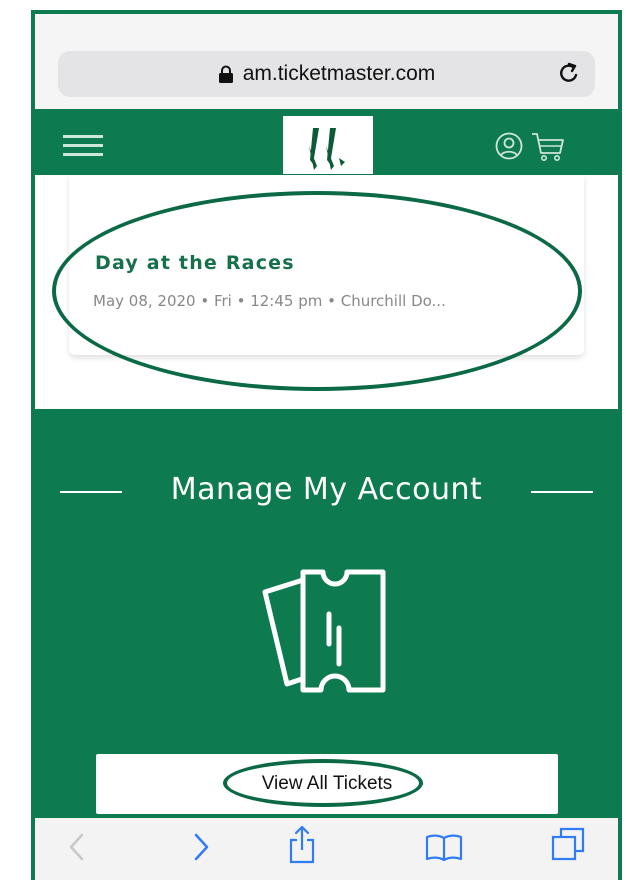 This screenshot has width=626, height=880. What do you see at coordinates (569, 74) in the screenshot?
I see `reload-icon` at bounding box center [569, 74].